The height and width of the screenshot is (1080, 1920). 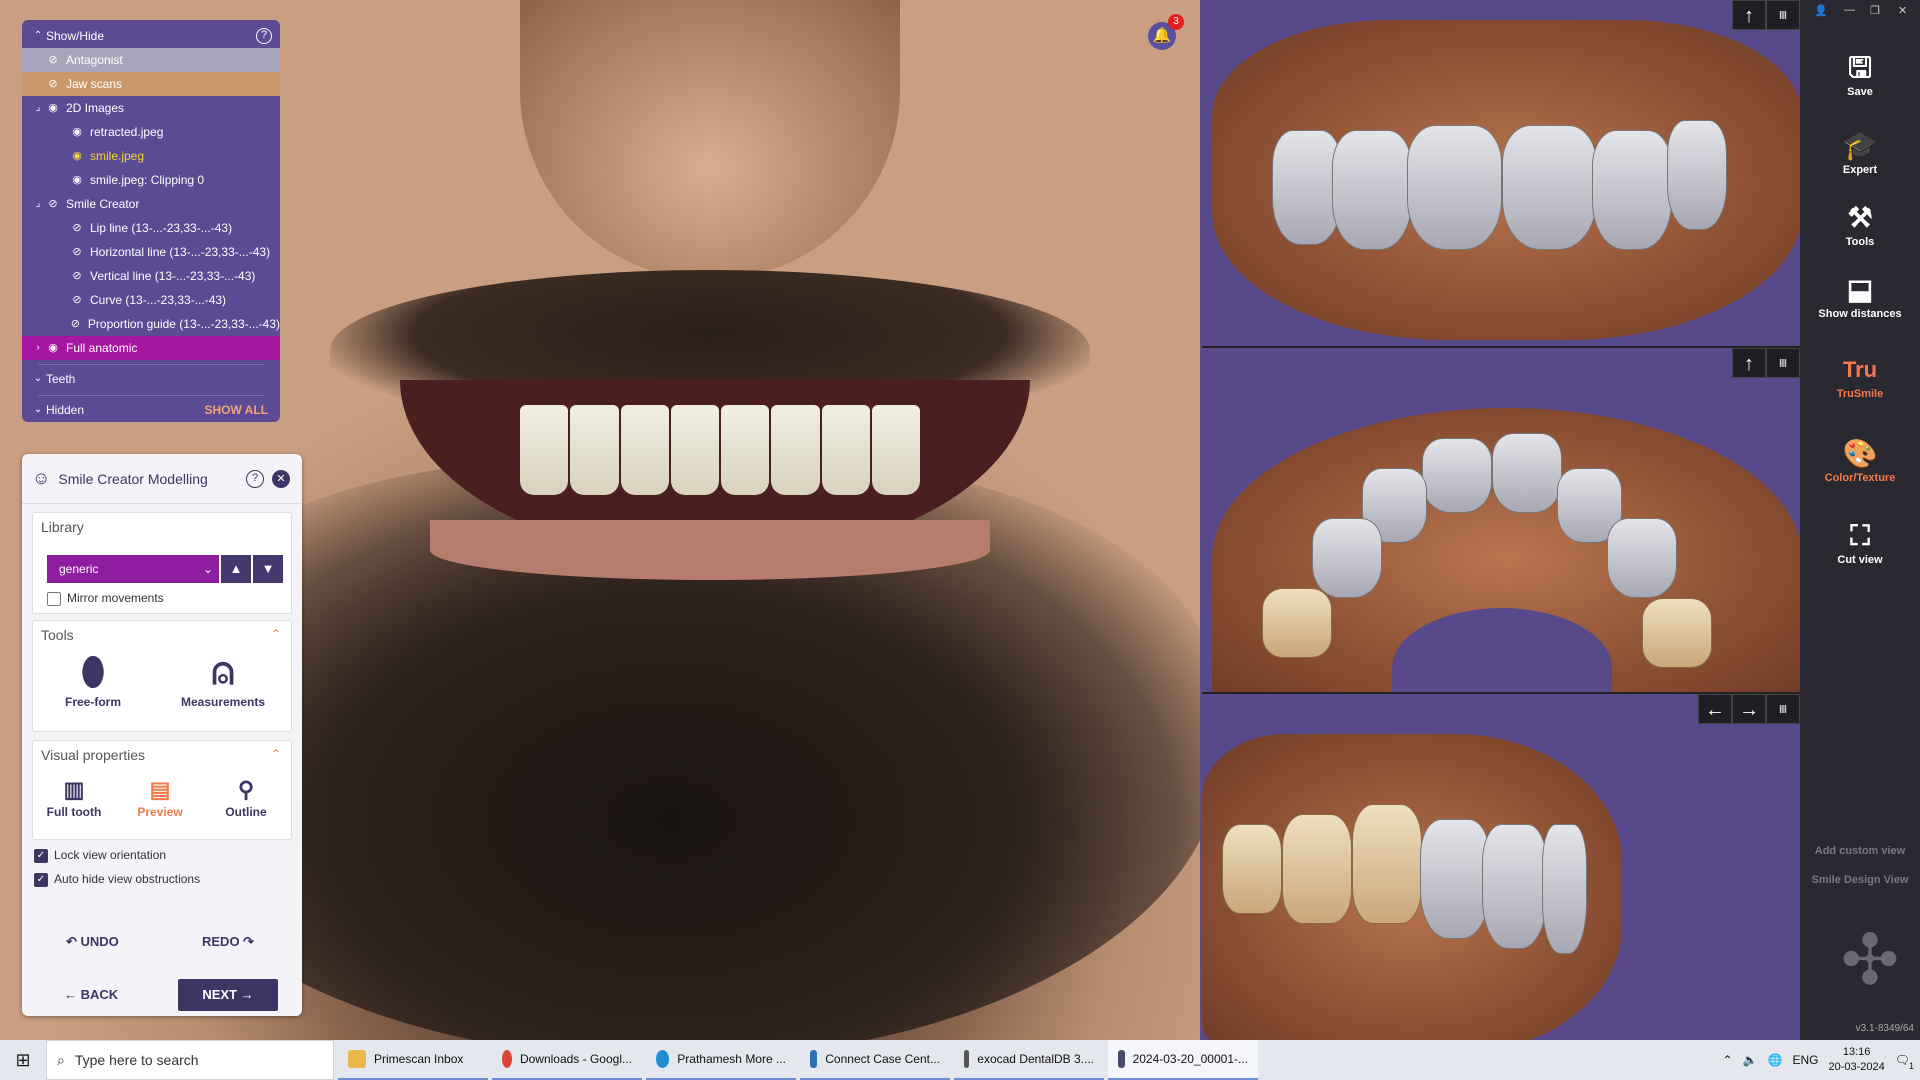 What do you see at coordinates (151, 84) in the screenshot?
I see `tree-item-jaw-scans: ⊘ Jaw scans` at bounding box center [151, 84].